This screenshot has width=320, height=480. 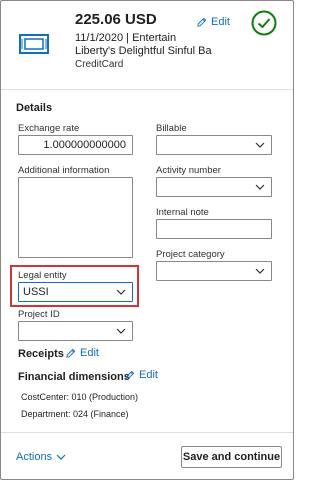 I want to click on edit-financial-dimensions-link: Edit, so click(x=141, y=375).